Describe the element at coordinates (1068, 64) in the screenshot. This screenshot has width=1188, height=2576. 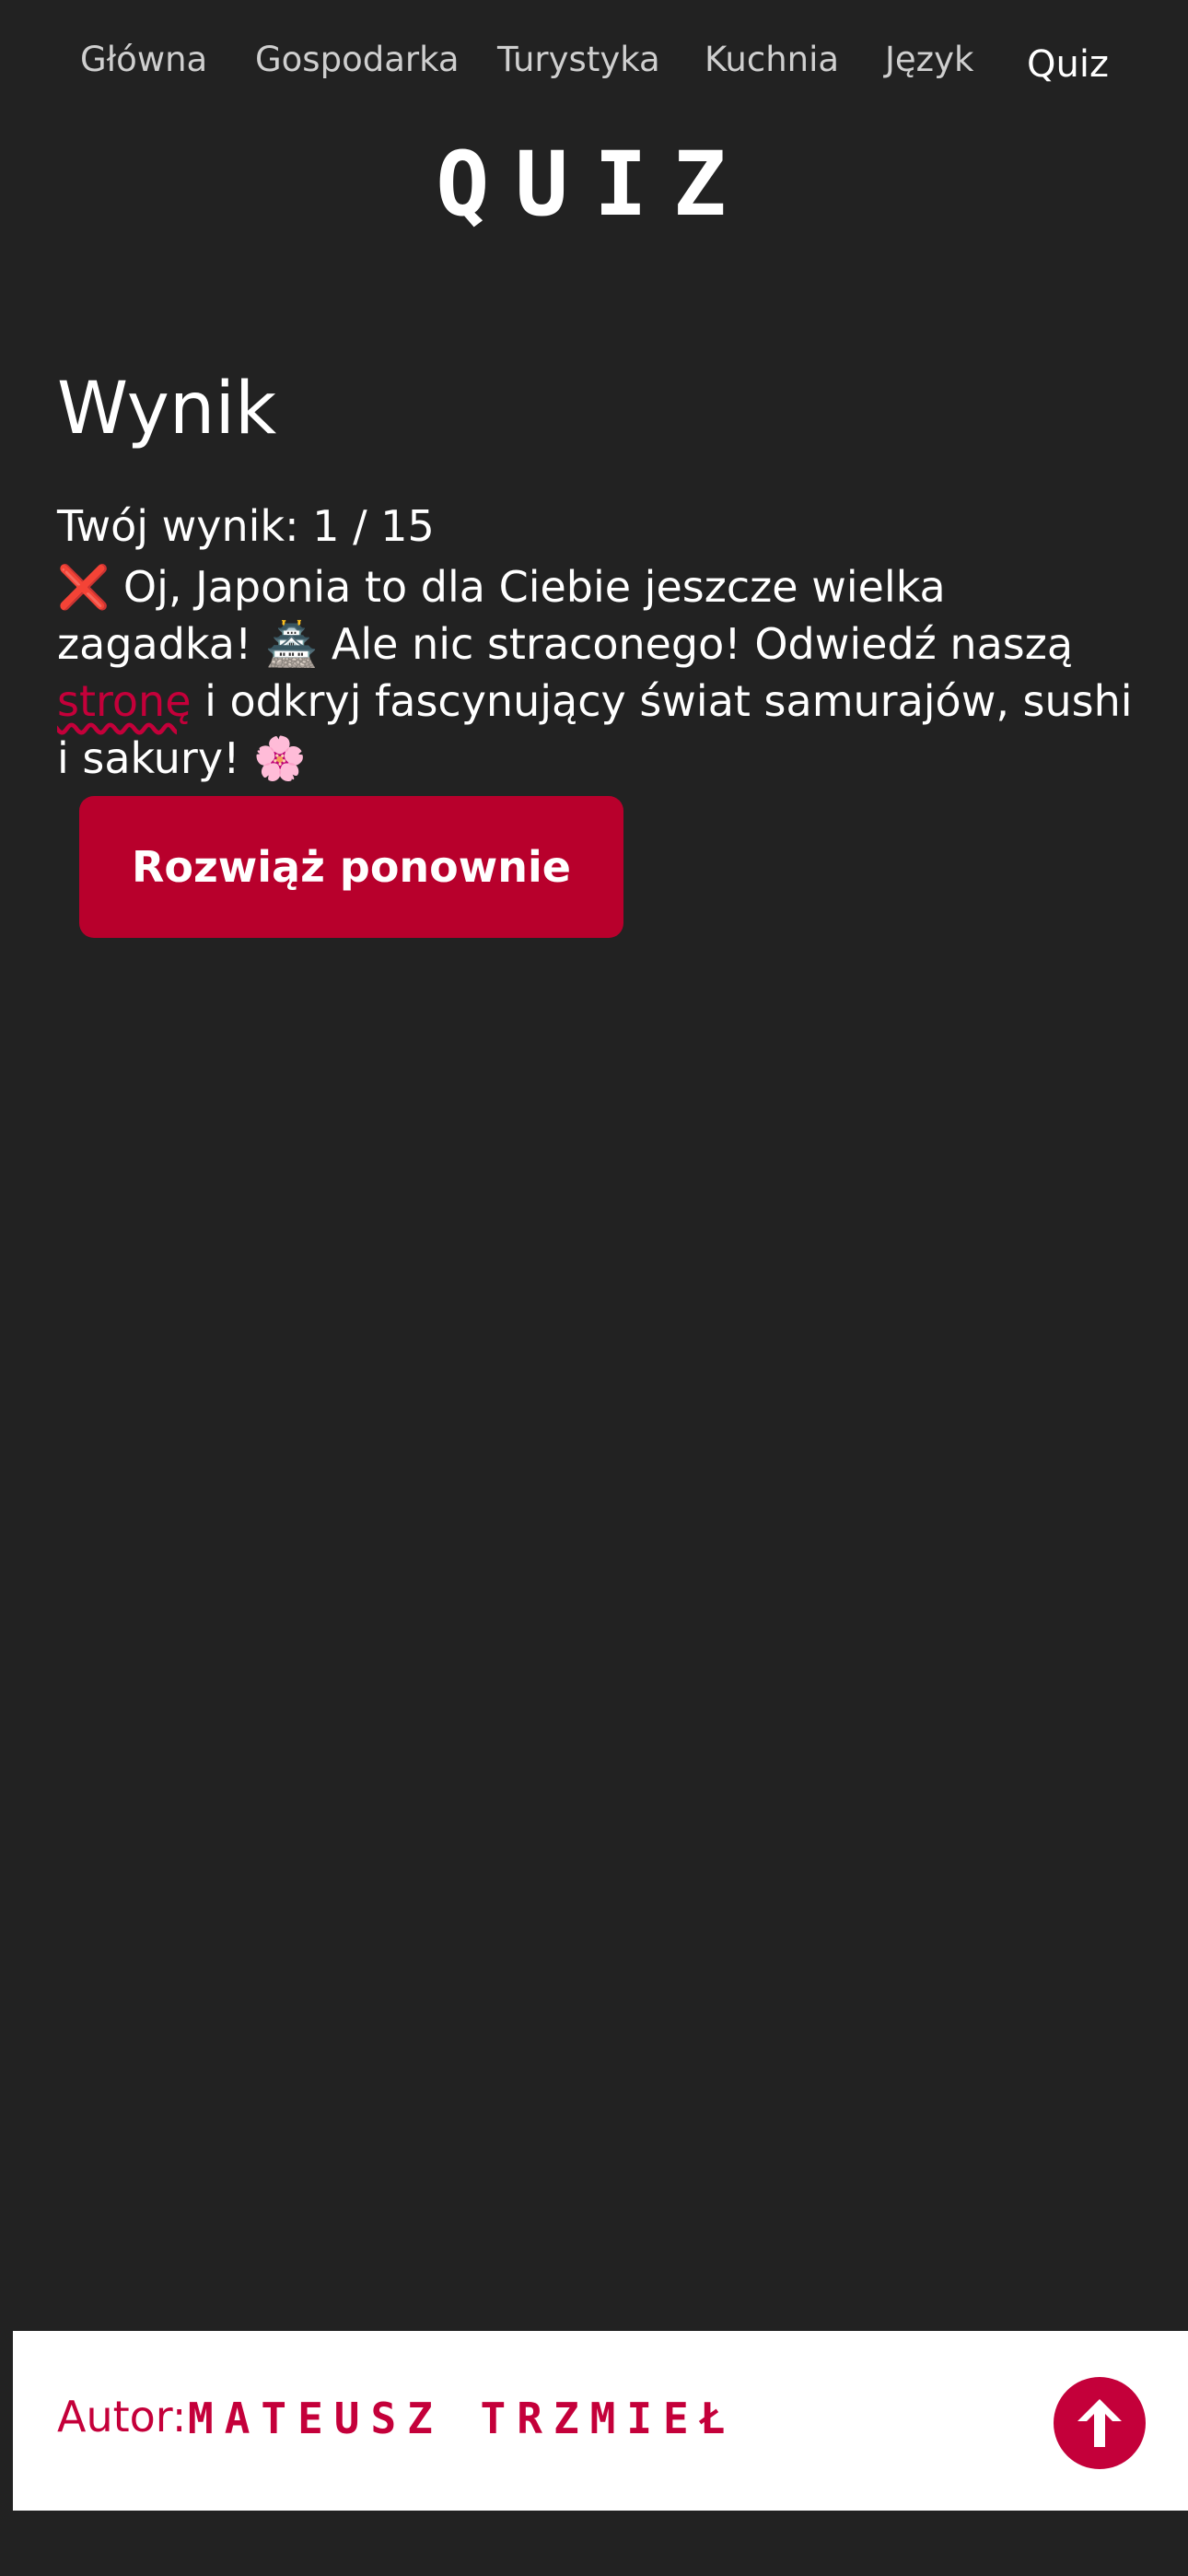
I see `nav-link-quiz: Quiz` at that location.